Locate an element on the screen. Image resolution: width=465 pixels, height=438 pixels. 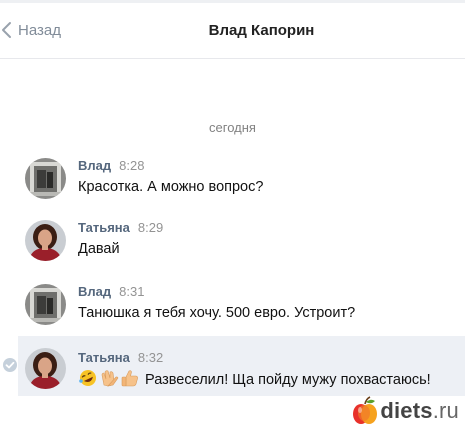
message-text: Давай is located at coordinates (99, 249).